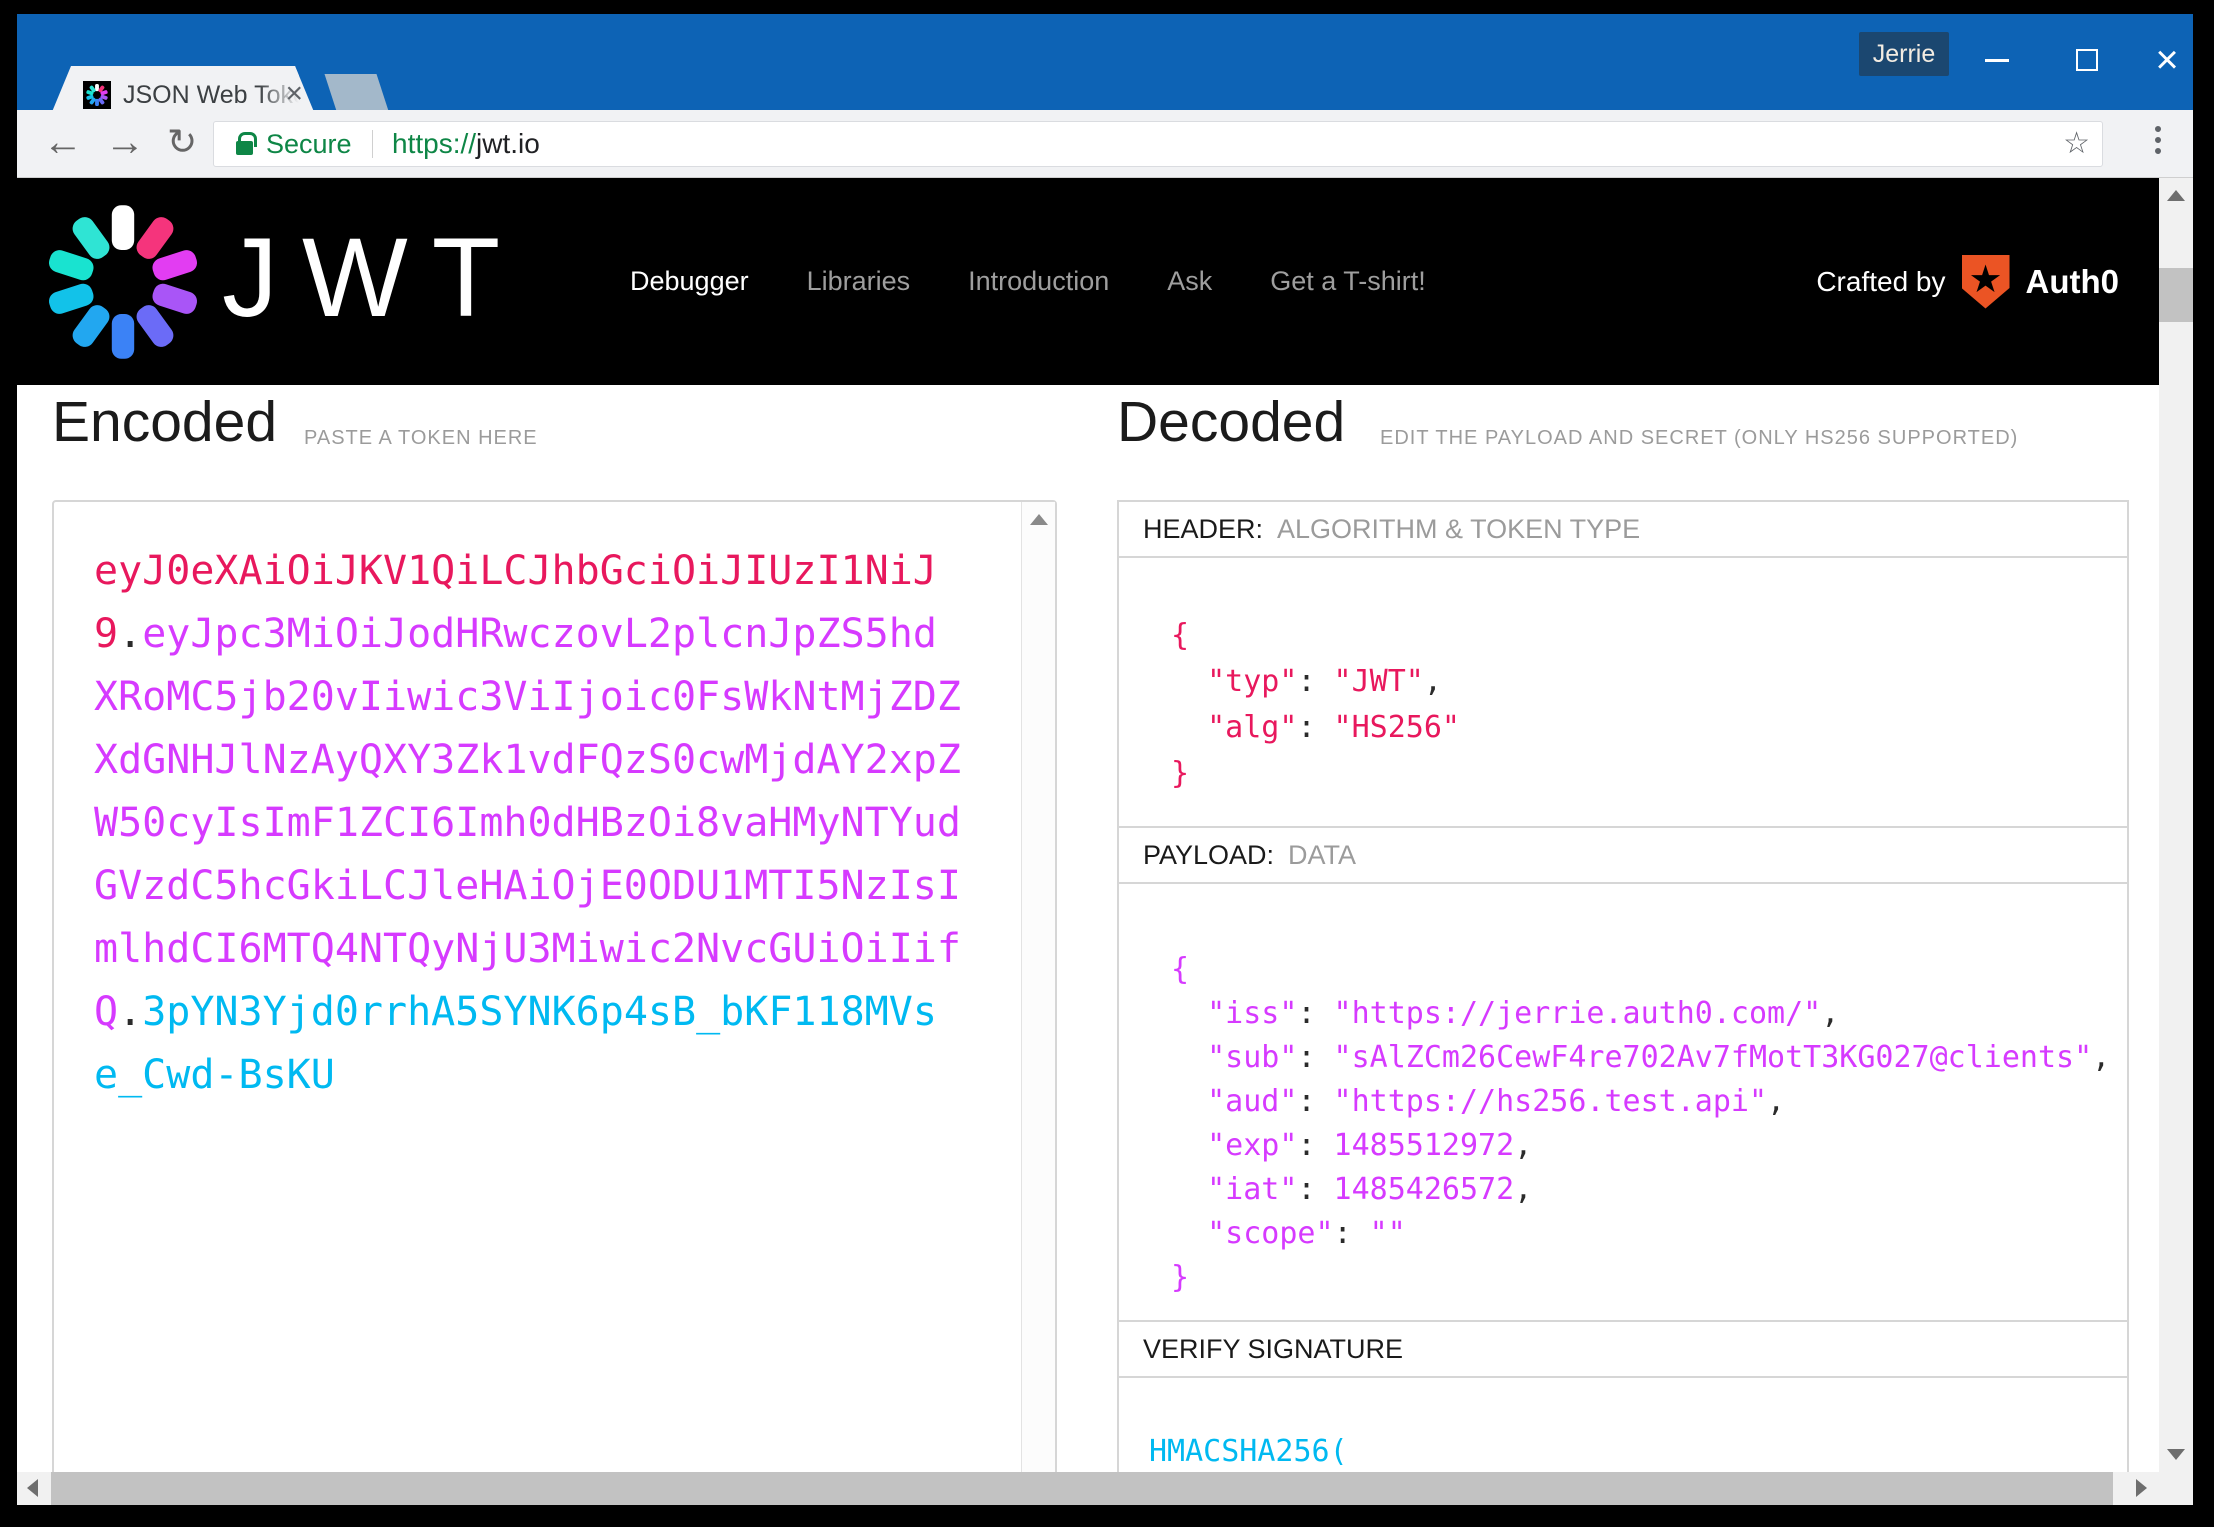 The width and height of the screenshot is (2214, 1527). Describe the element at coordinates (1623, 855) in the screenshot. I see `payload-section-label: PAYLOAD: DATA` at that location.